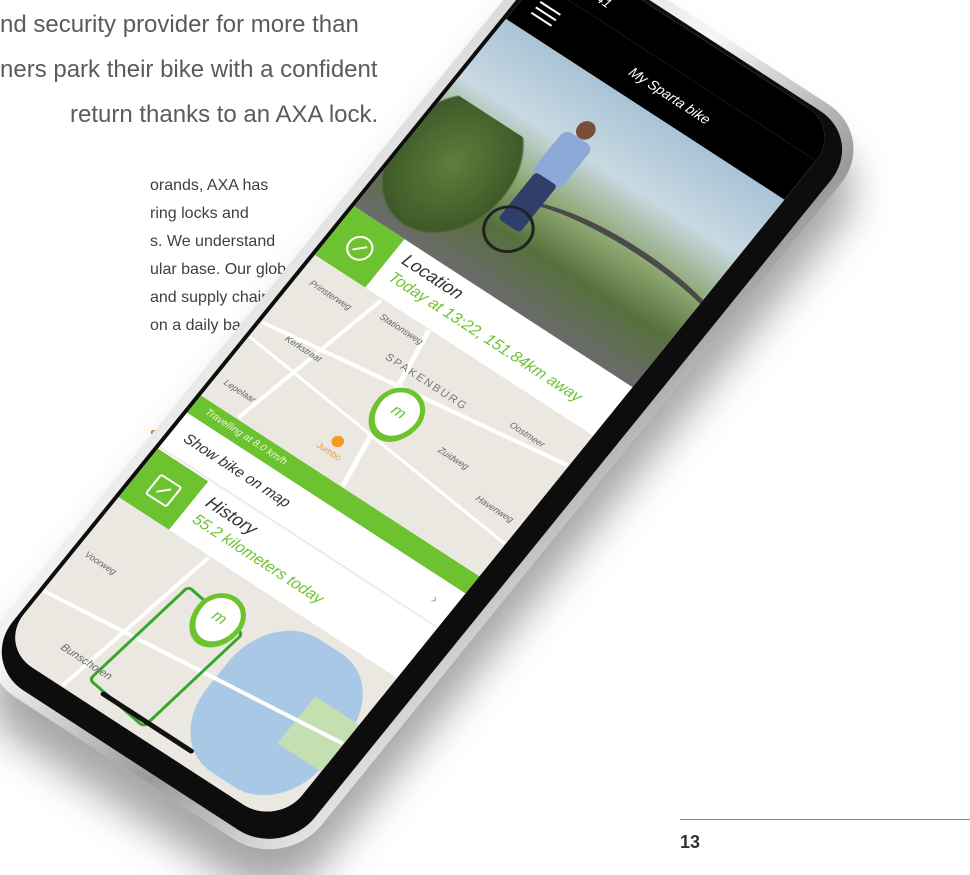  I want to click on intro-line: return thanks to an AXA lock., so click(224, 114).